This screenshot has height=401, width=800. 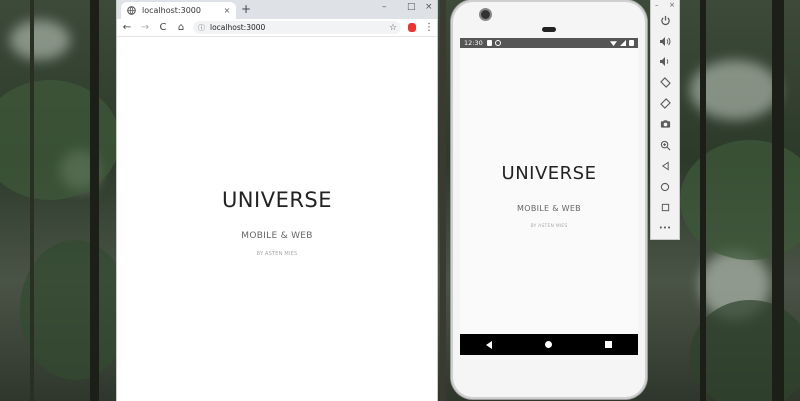 I want to click on tab-bar: localhost:3000 × + – □ ×, so click(x=277, y=9).